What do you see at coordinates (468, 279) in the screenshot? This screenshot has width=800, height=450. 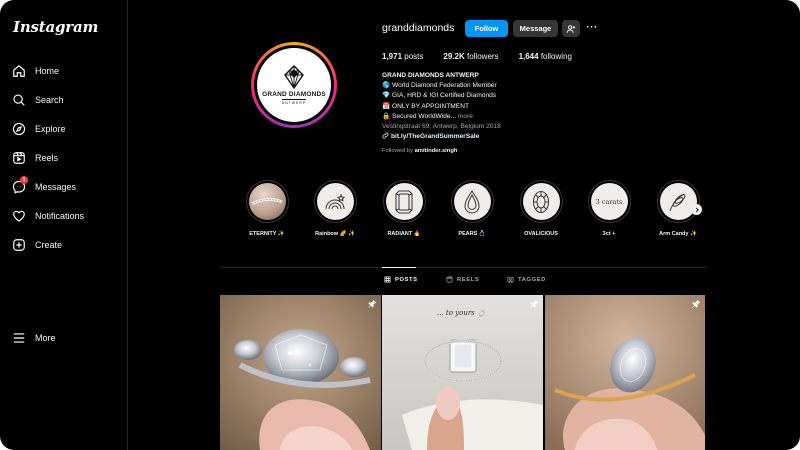 I see `tab-label: REELS` at bounding box center [468, 279].